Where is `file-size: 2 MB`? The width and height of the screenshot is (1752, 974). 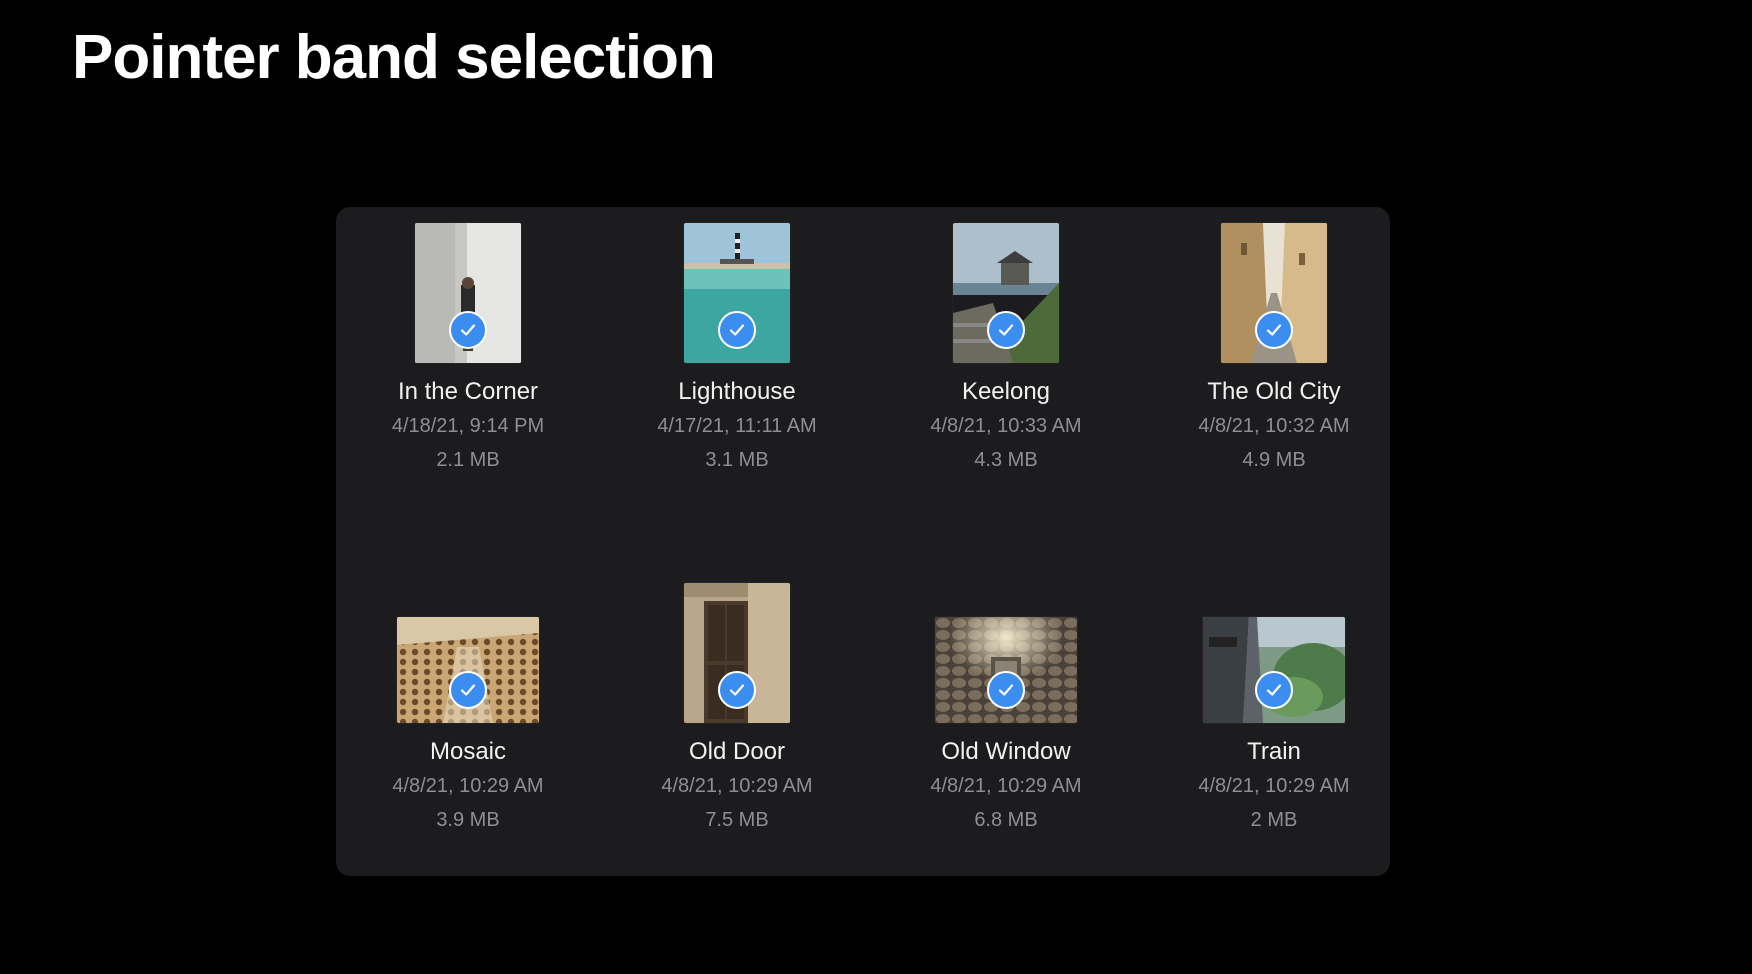
file-size: 2 MB is located at coordinates (1274, 820).